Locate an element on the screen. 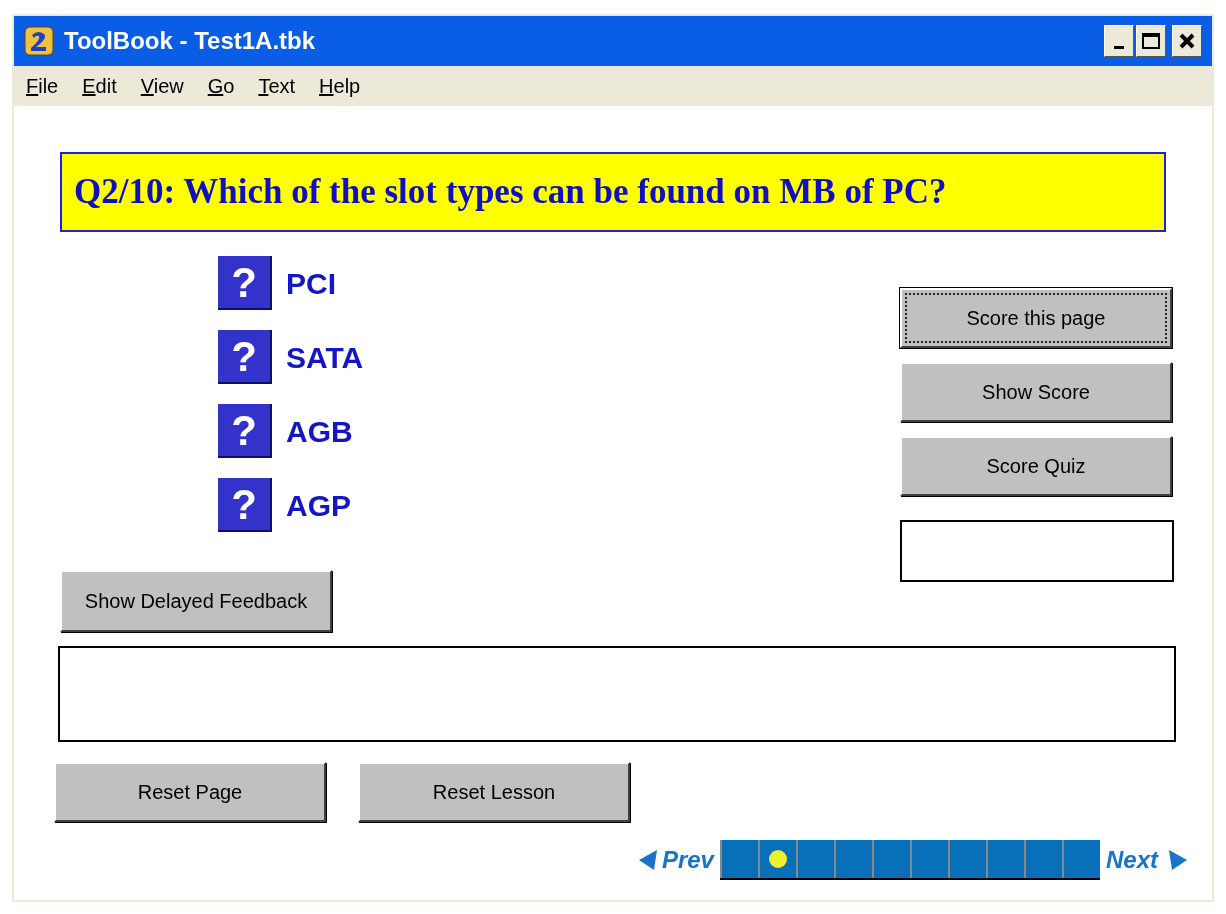 Image resolution: width=1226 pixels, height=914 pixels. left-triangle-icon is located at coordinates (647, 860).